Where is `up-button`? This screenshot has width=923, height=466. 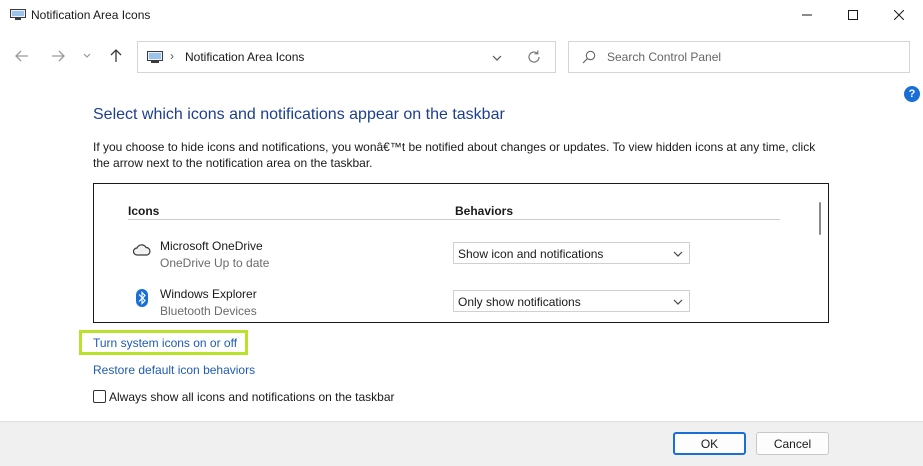 up-button is located at coordinates (116, 56).